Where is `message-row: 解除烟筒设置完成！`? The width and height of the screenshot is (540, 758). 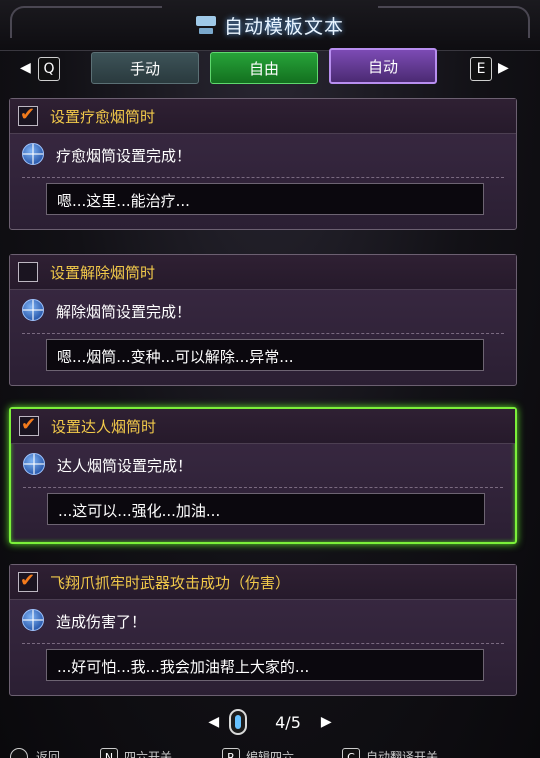
message-row: 解除烟筒设置完成！ is located at coordinates (263, 312).